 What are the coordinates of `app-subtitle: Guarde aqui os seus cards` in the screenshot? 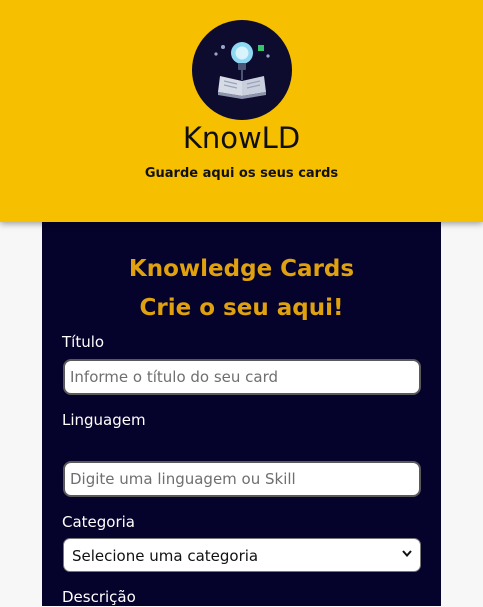 It's located at (241, 173).